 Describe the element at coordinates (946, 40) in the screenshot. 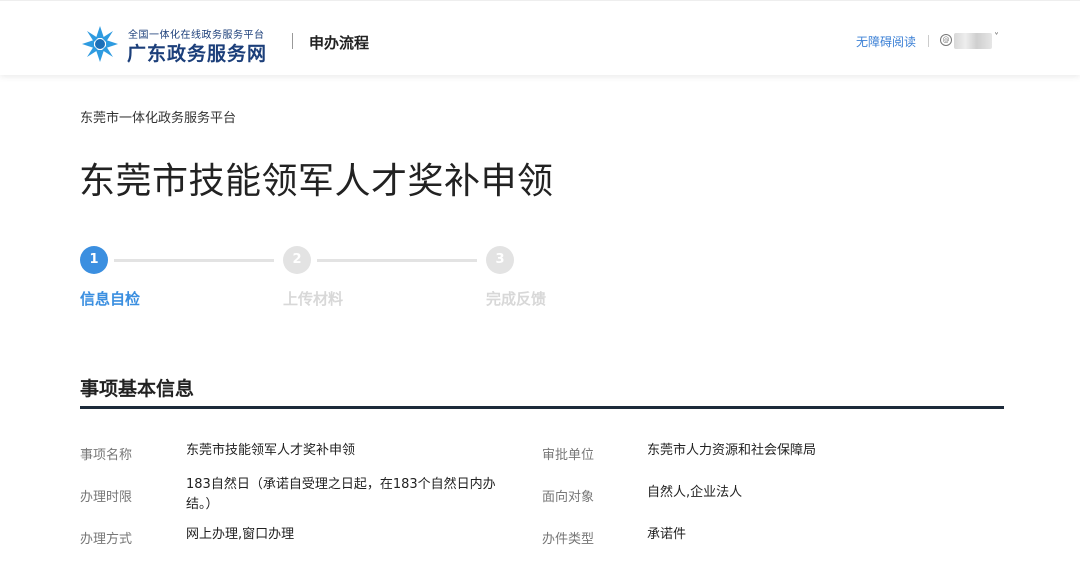

I see `user-icon: @` at that location.